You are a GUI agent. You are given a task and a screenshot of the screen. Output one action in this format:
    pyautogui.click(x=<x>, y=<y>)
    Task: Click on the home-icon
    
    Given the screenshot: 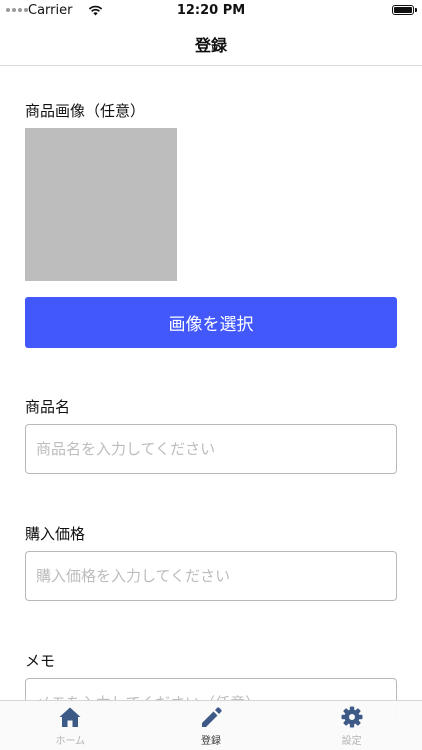 What is the action you would take?
    pyautogui.click(x=70, y=717)
    